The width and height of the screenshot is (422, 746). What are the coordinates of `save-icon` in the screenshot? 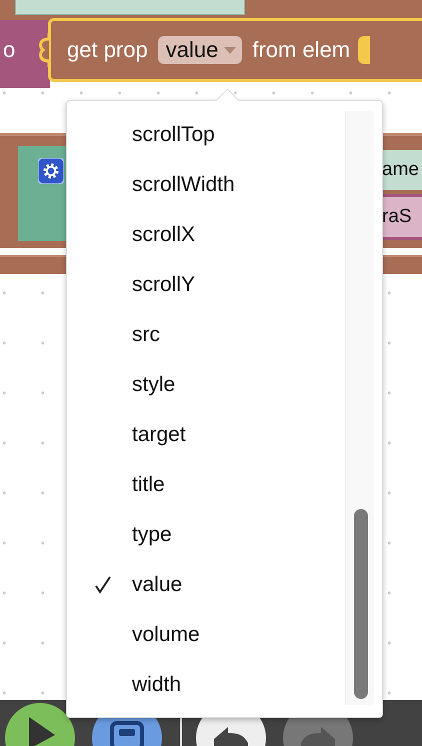 It's located at (127, 733).